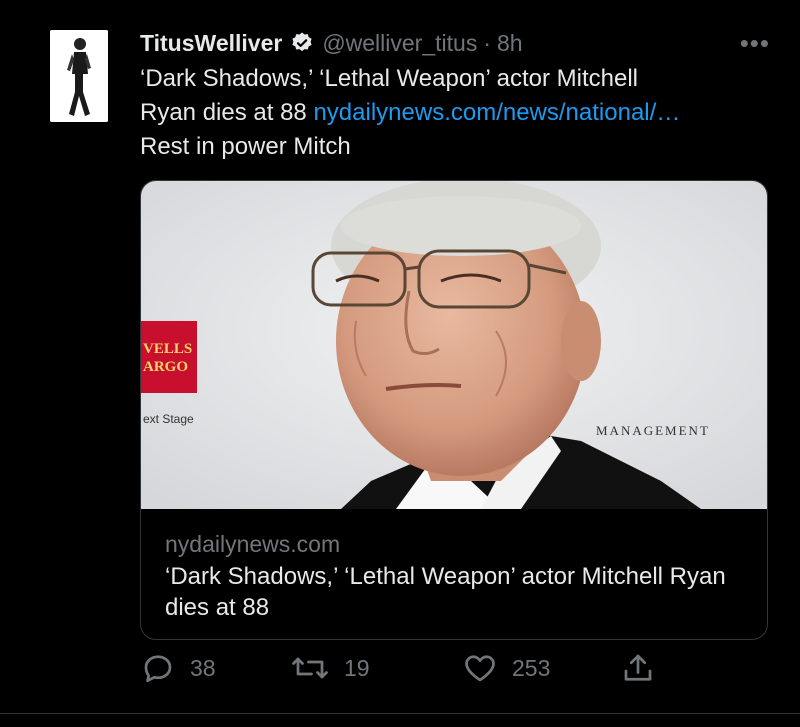  I want to click on management-text: MANAGEMENT, so click(653, 430).